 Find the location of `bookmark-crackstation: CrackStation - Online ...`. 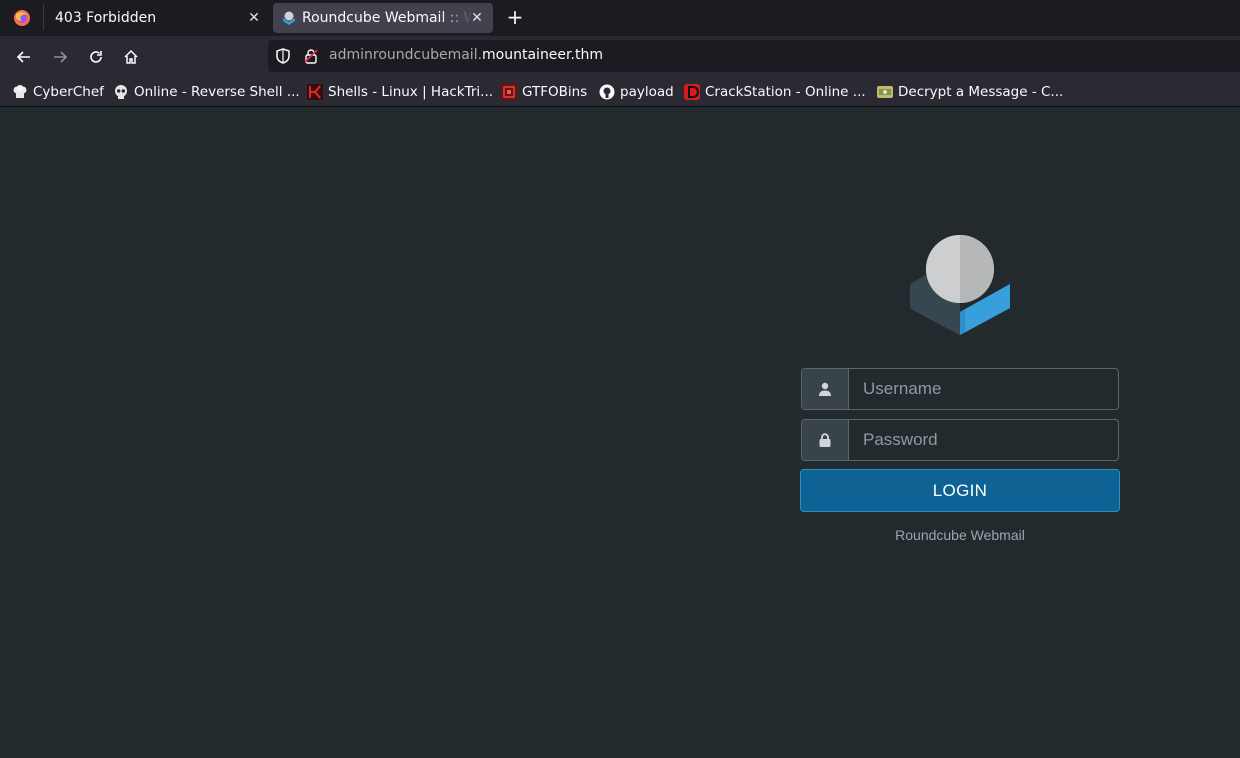

bookmark-crackstation: CrackStation - Online ... is located at coordinates (775, 92).